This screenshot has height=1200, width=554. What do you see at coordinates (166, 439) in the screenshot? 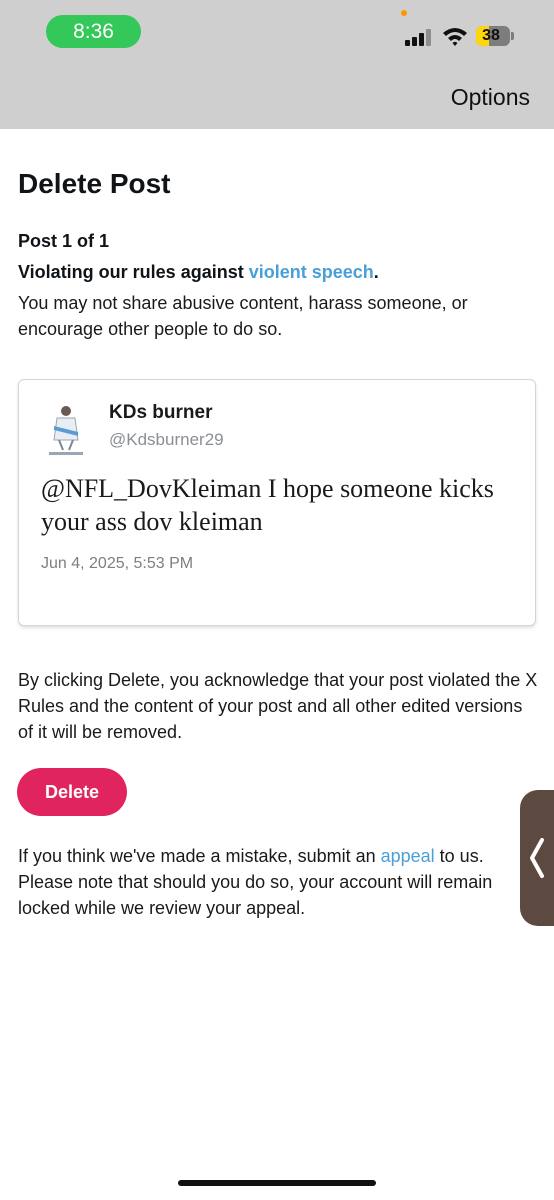
I see `post-author-handle: @Kdsburner29` at bounding box center [166, 439].